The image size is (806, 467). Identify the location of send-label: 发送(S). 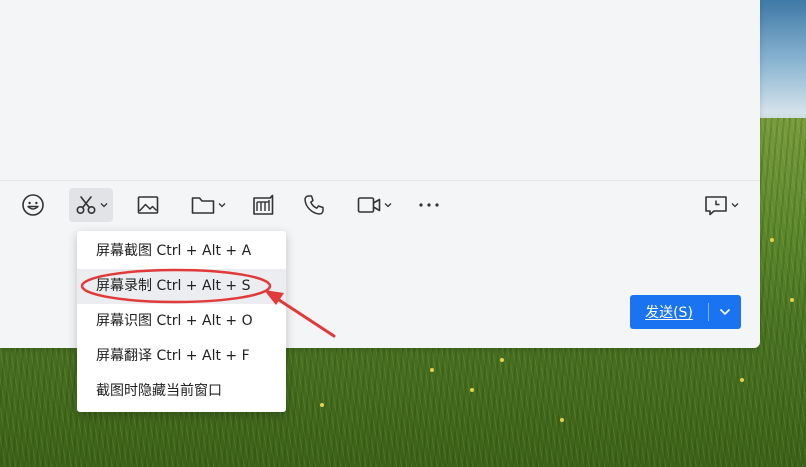
(669, 312).